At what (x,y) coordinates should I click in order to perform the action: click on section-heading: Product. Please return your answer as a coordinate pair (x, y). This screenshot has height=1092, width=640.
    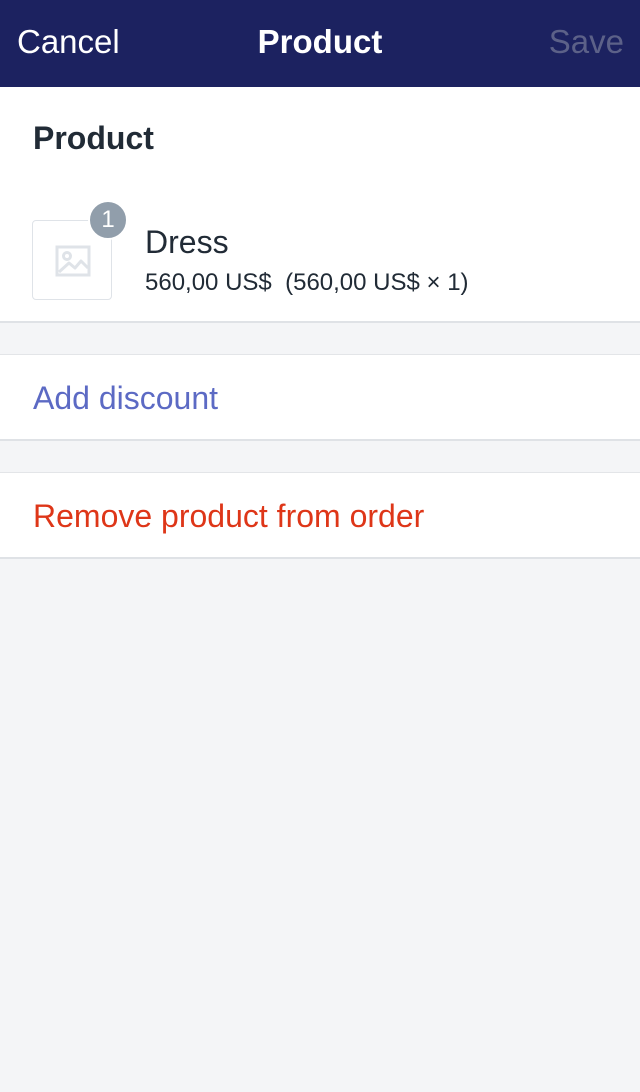
    Looking at the image, I should click on (93, 138).